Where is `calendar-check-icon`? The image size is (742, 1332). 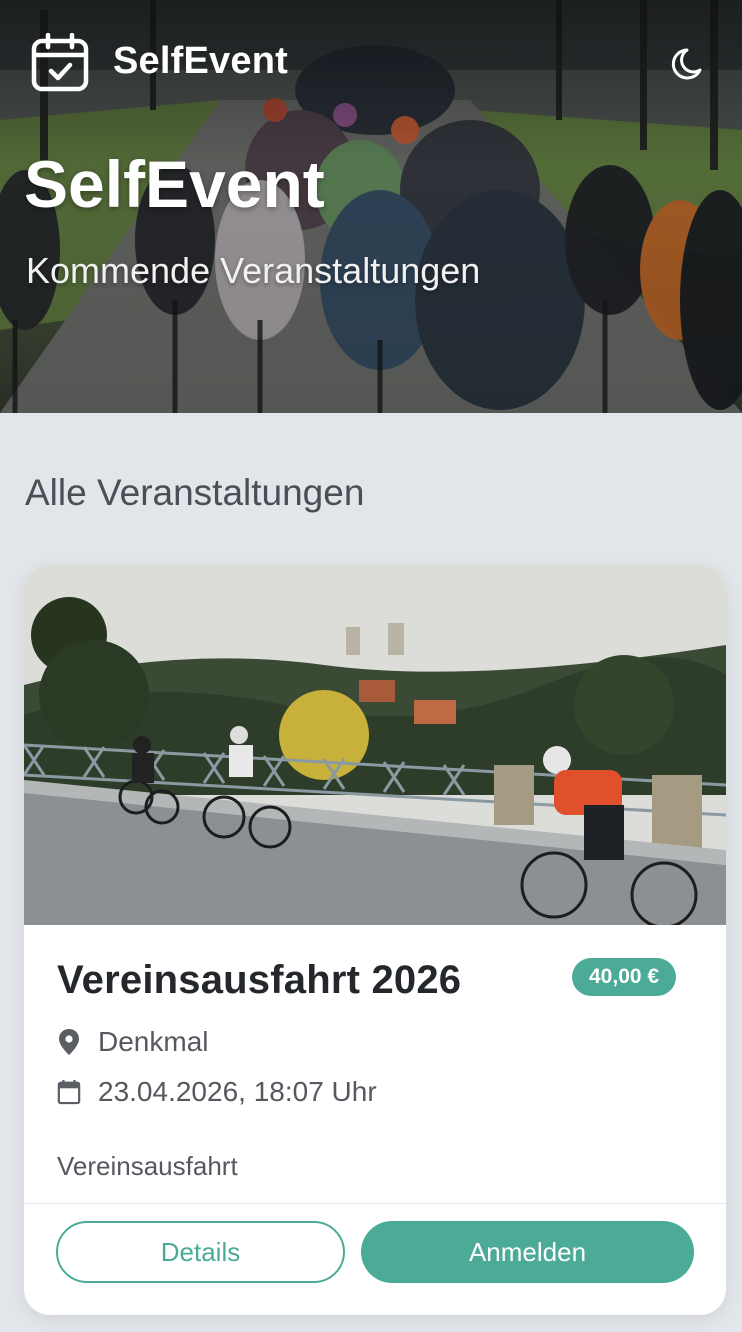 calendar-check-icon is located at coordinates (60, 63).